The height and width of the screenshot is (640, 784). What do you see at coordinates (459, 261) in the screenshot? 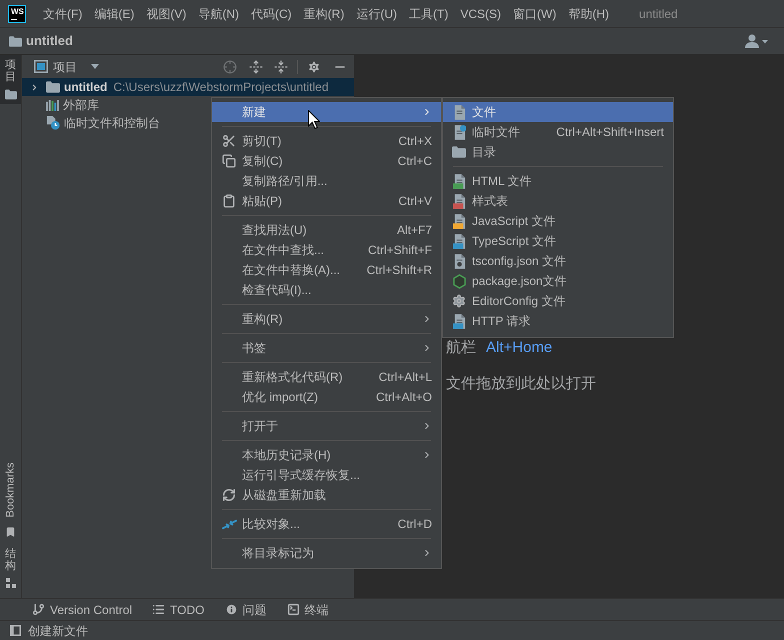
I see `config-file-icon` at bounding box center [459, 261].